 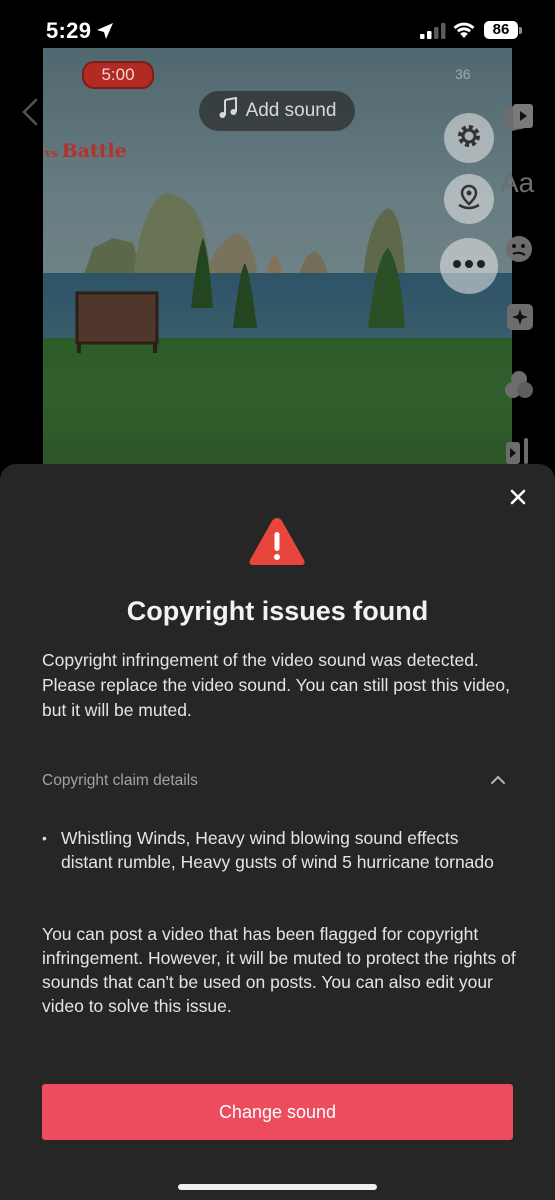 I want to click on location-arrow-icon, so click(x=105, y=33).